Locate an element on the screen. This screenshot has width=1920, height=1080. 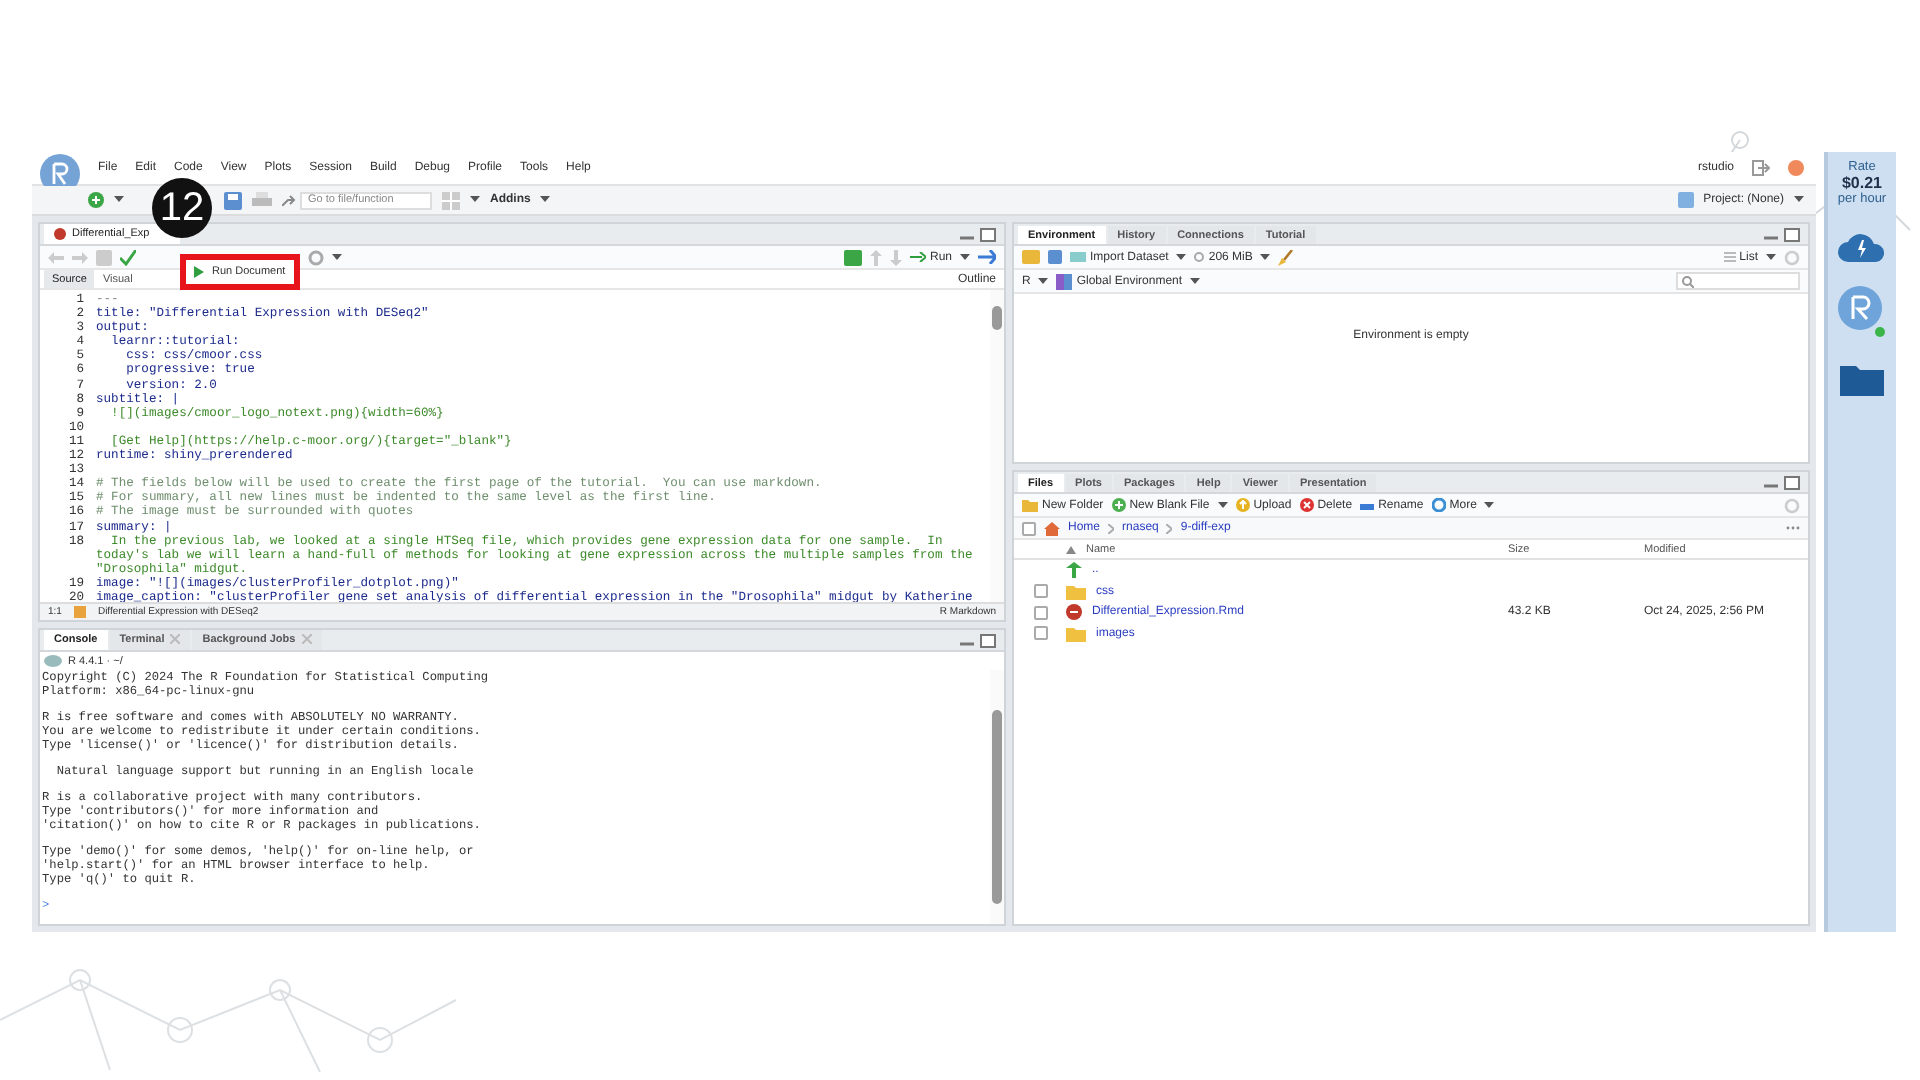
add-icon is located at coordinates (96, 200).